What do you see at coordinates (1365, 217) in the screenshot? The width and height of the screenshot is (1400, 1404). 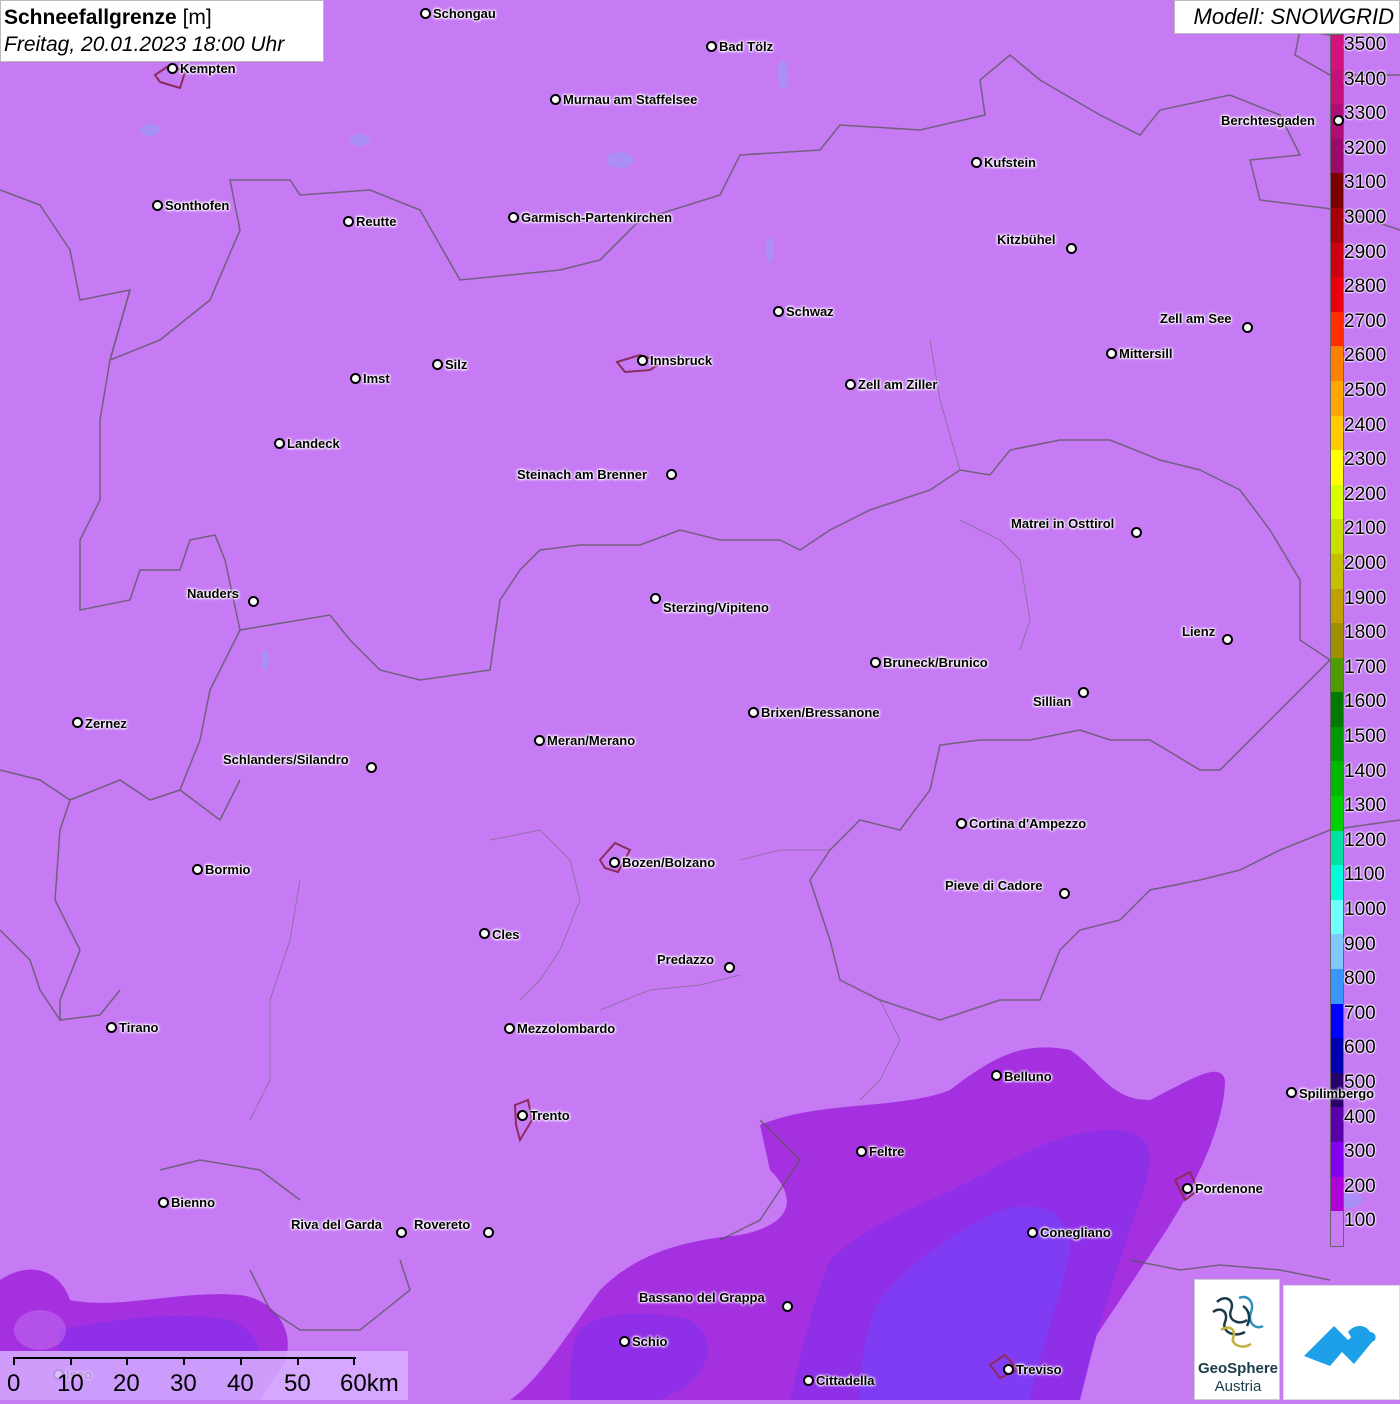 I see `legend-label: 3000` at bounding box center [1365, 217].